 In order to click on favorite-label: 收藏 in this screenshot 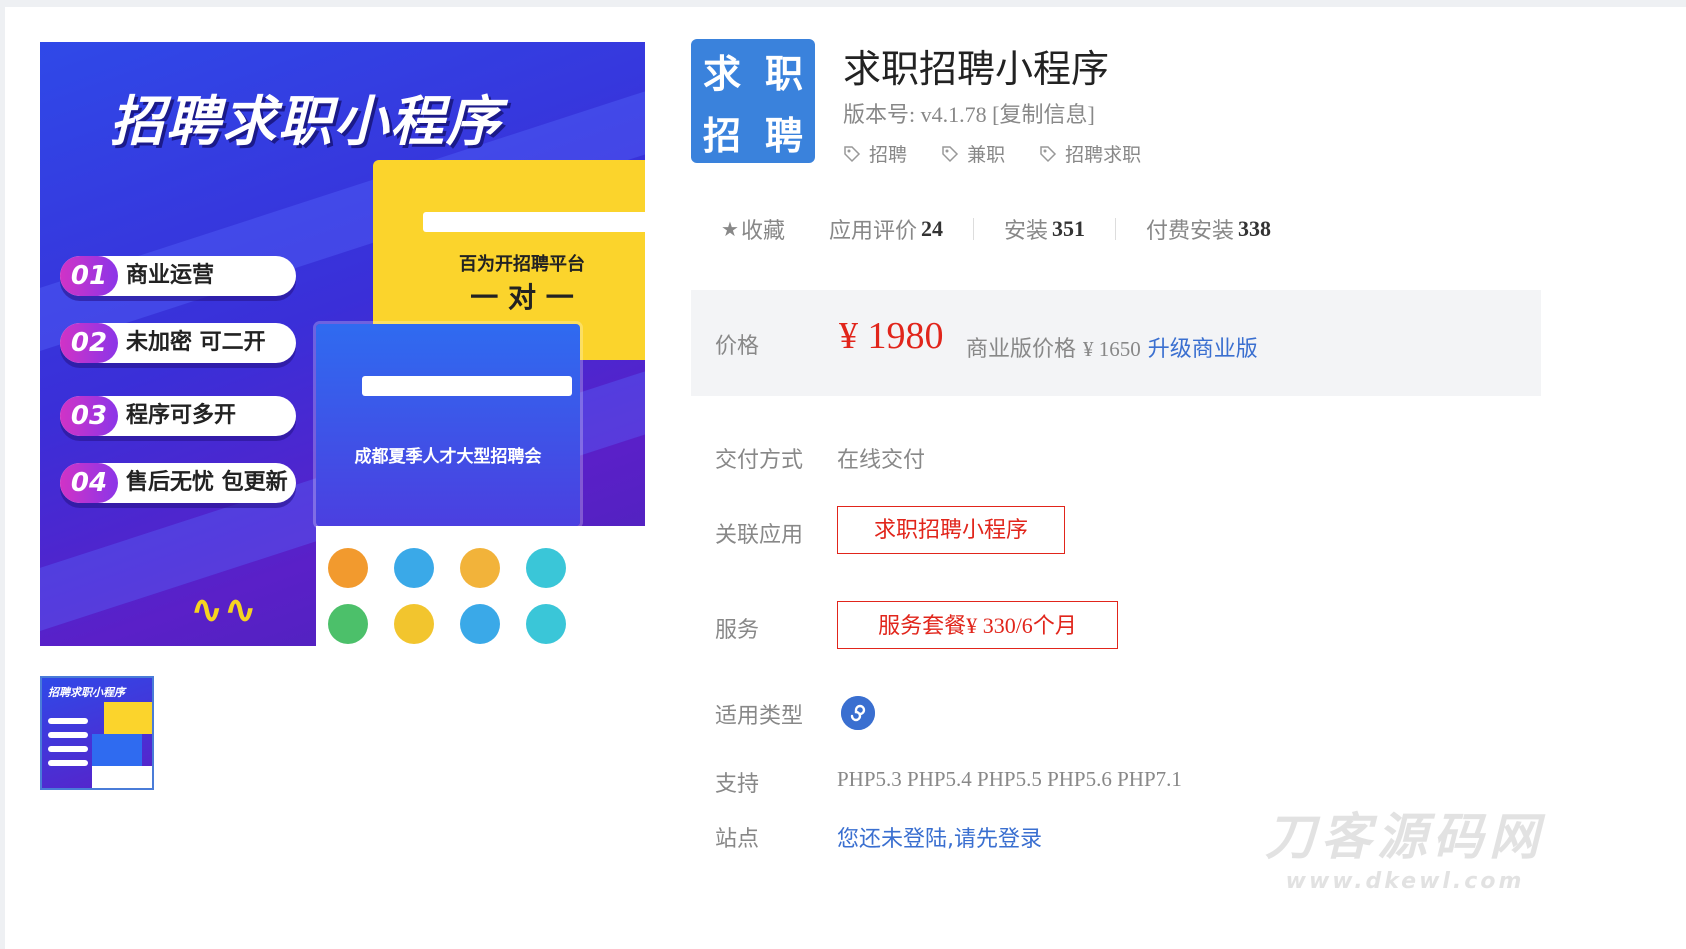, I will do `click(762, 231)`.